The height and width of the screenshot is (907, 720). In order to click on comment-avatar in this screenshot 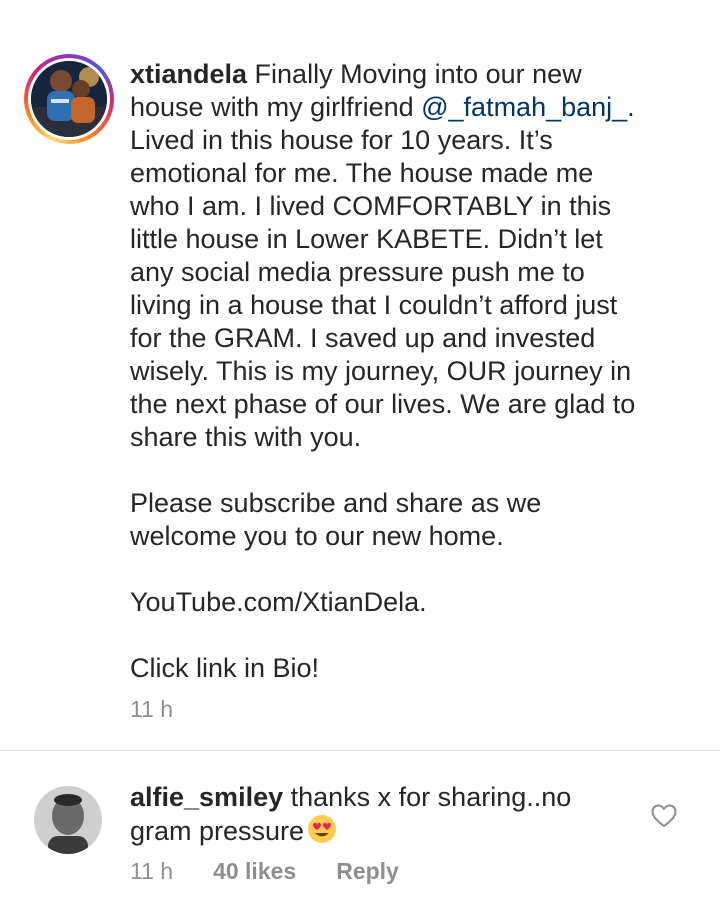, I will do `click(68, 820)`.